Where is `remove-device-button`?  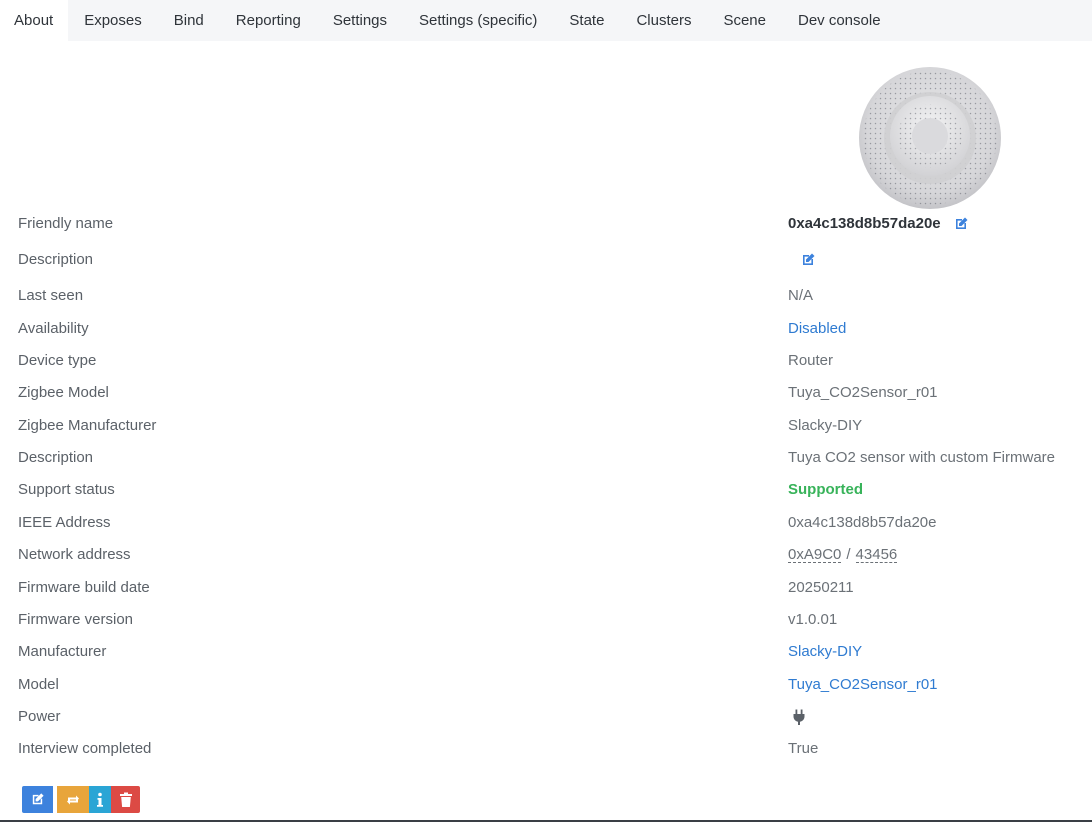 remove-device-button is located at coordinates (125, 799).